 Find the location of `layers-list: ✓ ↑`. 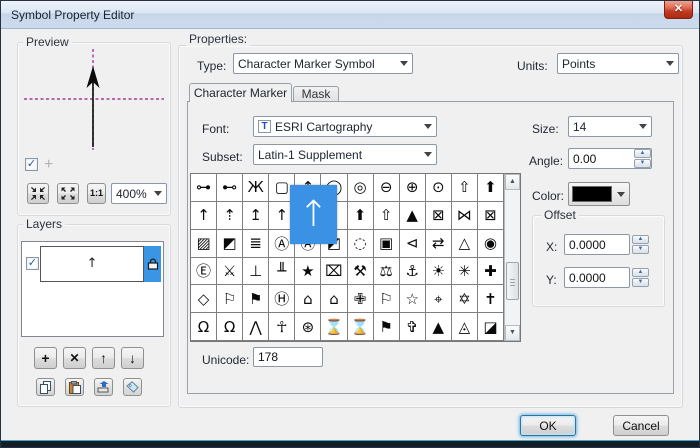

layers-list: ✓ ↑ is located at coordinates (92, 289).